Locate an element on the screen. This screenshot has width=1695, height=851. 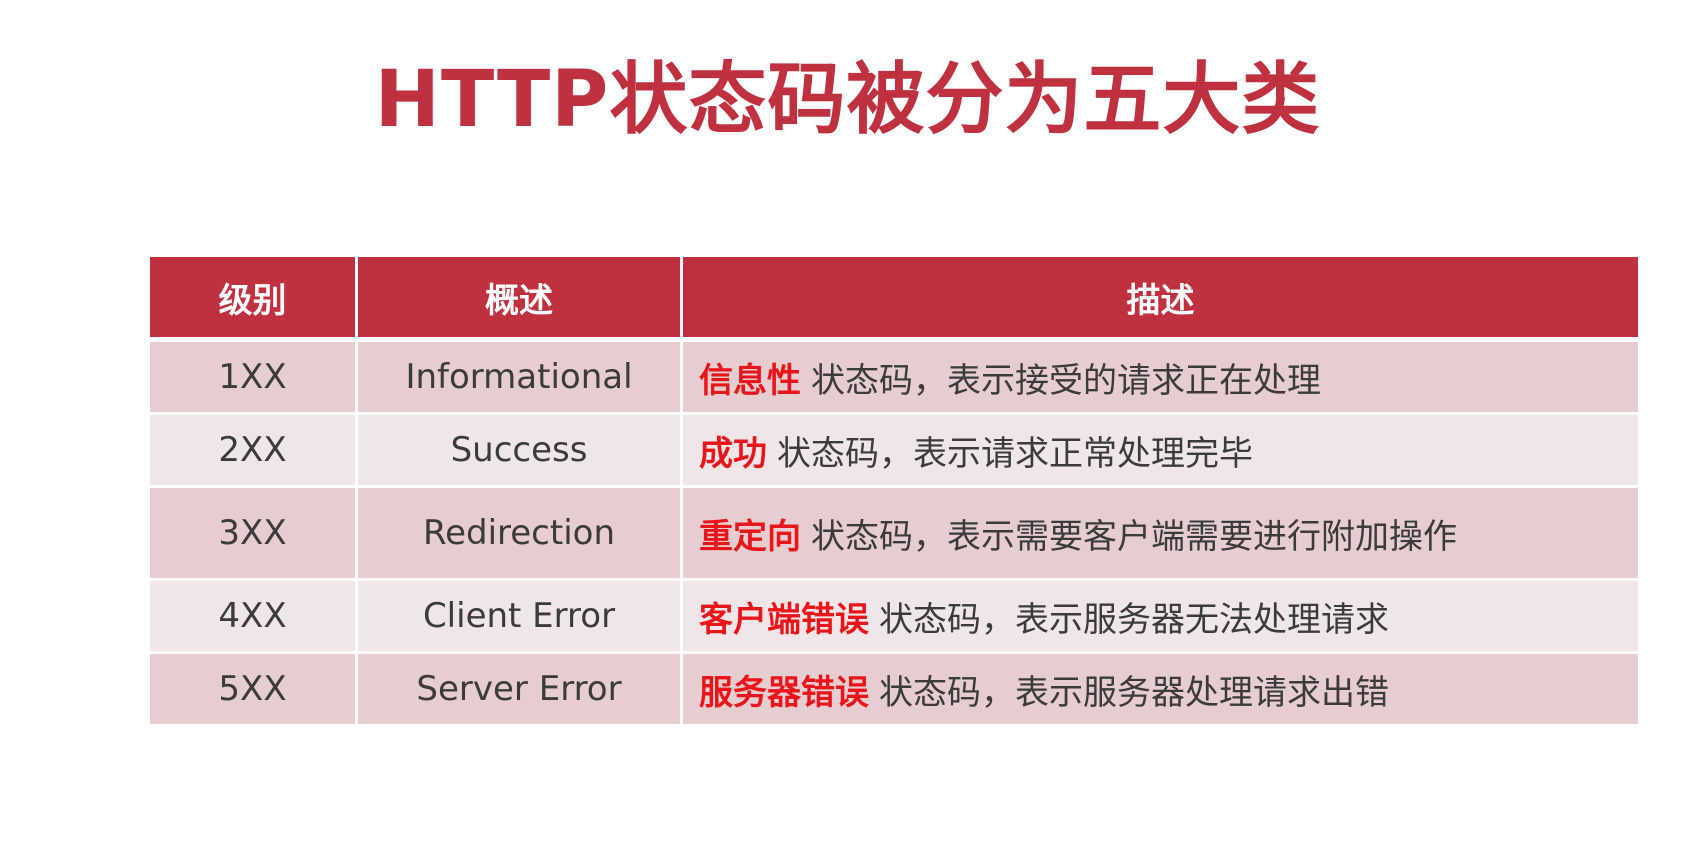
description-text: 状态码，表示需要客户端需要进行附加操作 is located at coordinates (1134, 536).